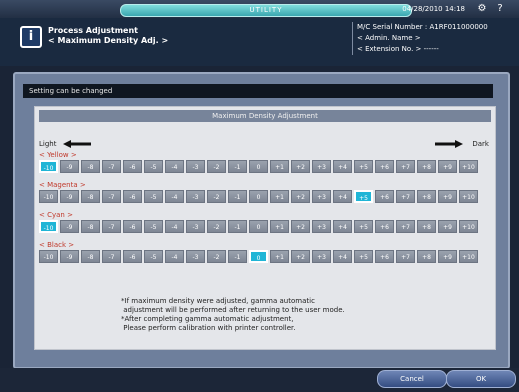 This screenshot has height=392, width=519. I want to click on cancel-button: Cancel, so click(412, 379).